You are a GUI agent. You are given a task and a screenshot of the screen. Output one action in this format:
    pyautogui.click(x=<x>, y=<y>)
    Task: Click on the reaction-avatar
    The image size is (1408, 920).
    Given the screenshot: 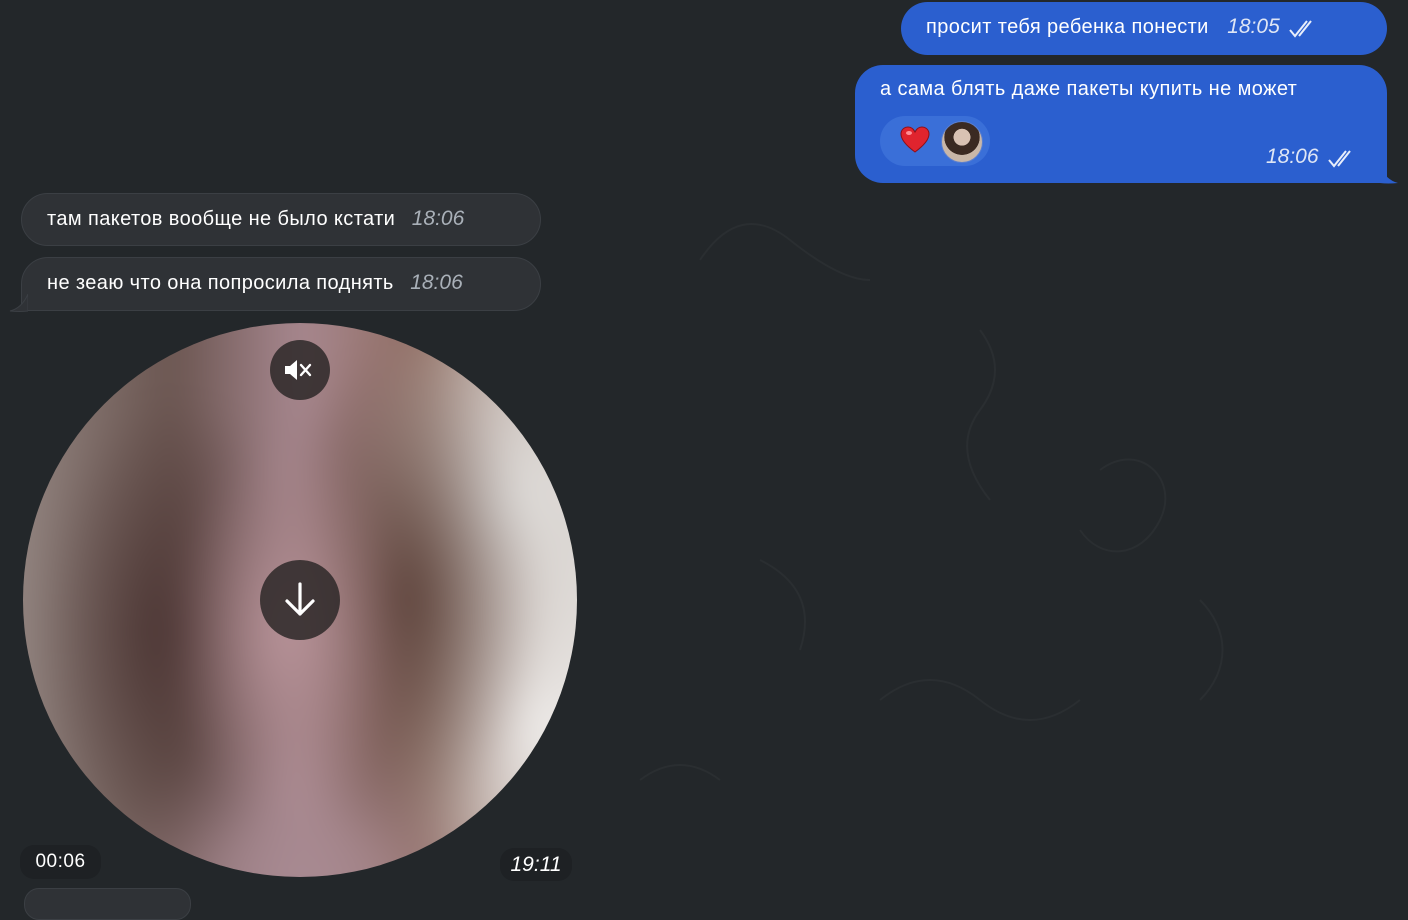 What is the action you would take?
    pyautogui.click(x=962, y=142)
    